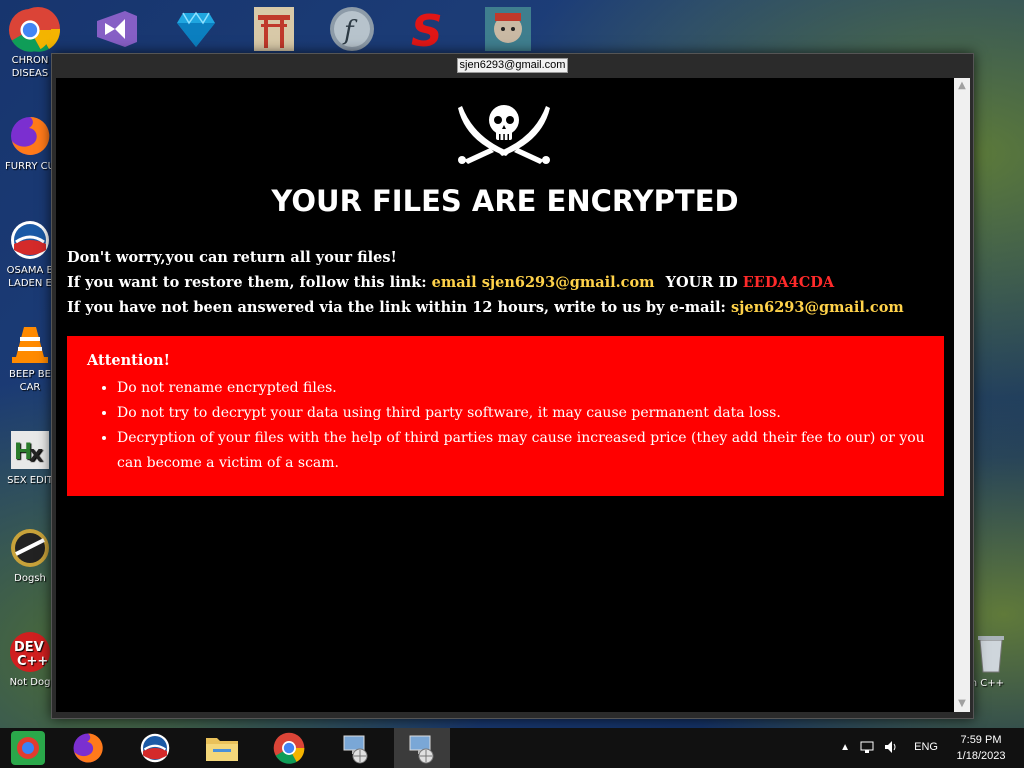 This screenshot has height=768, width=1024. I want to click on taskbar-network-app-active, so click(422, 748).